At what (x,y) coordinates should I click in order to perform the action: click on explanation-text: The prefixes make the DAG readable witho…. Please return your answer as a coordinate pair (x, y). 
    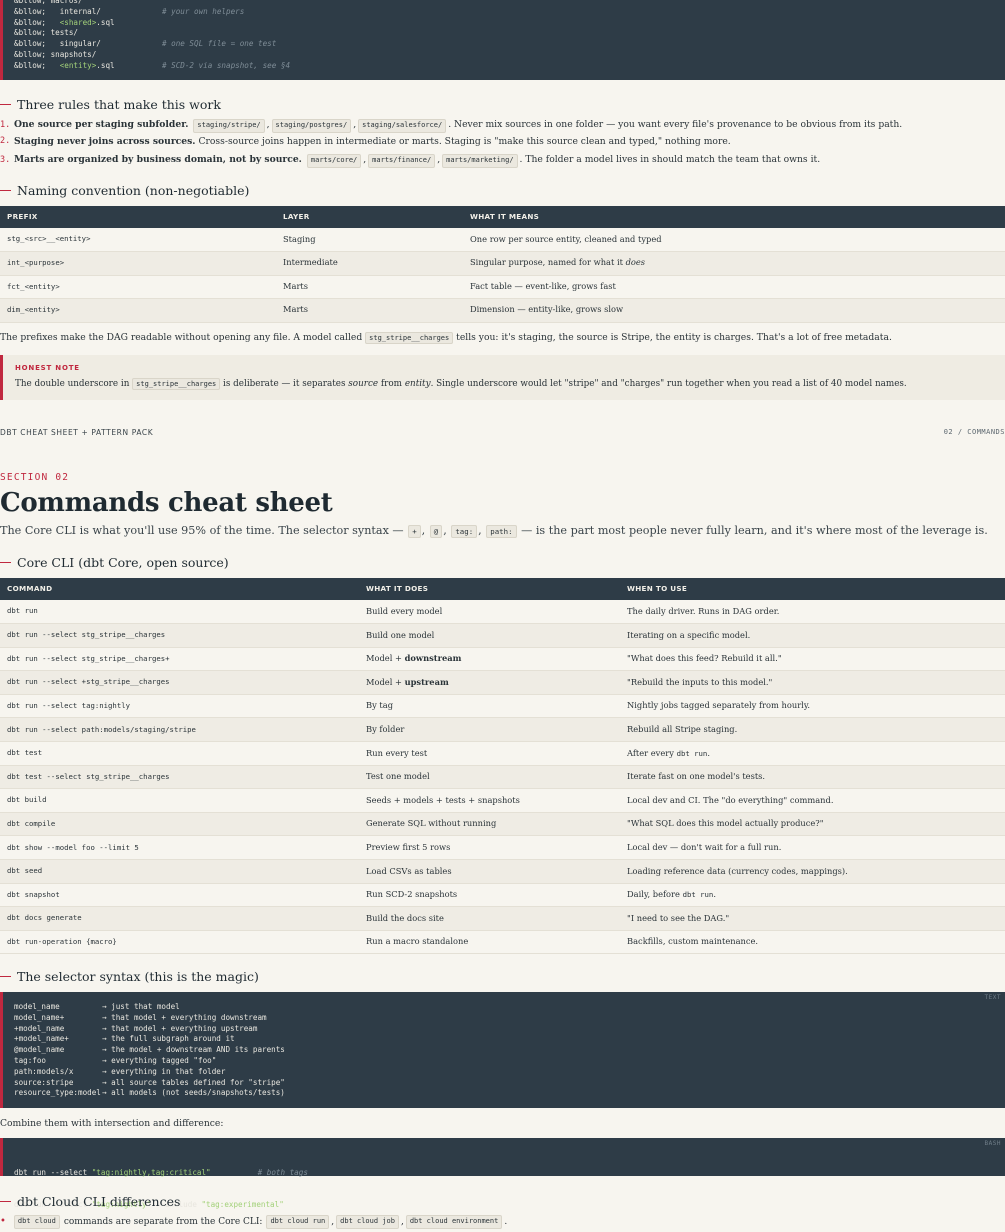
    Looking at the image, I should click on (181, 337).